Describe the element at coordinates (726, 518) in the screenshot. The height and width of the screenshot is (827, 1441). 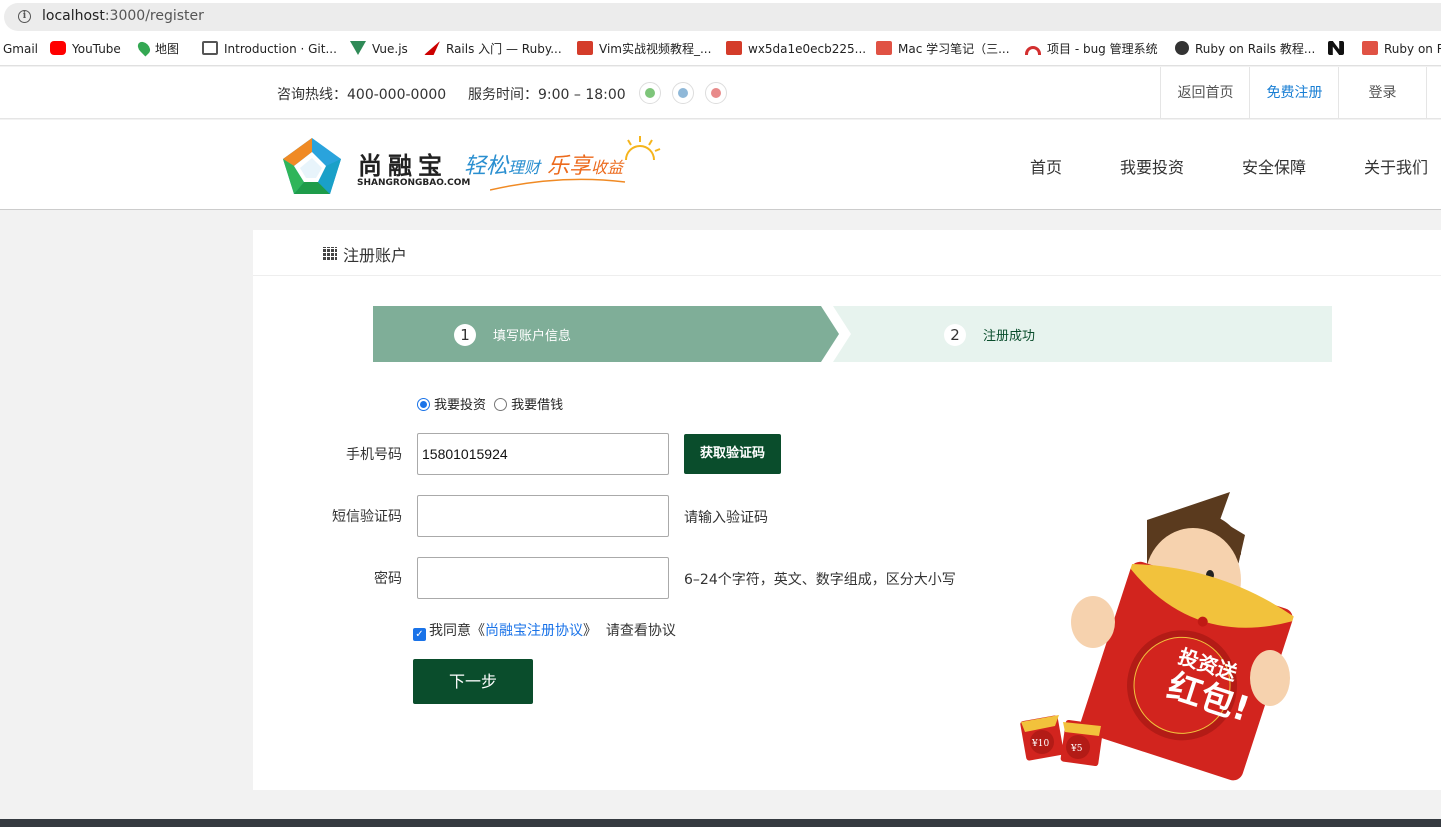
I see `sms-code-hint: 请输入验证码` at that location.